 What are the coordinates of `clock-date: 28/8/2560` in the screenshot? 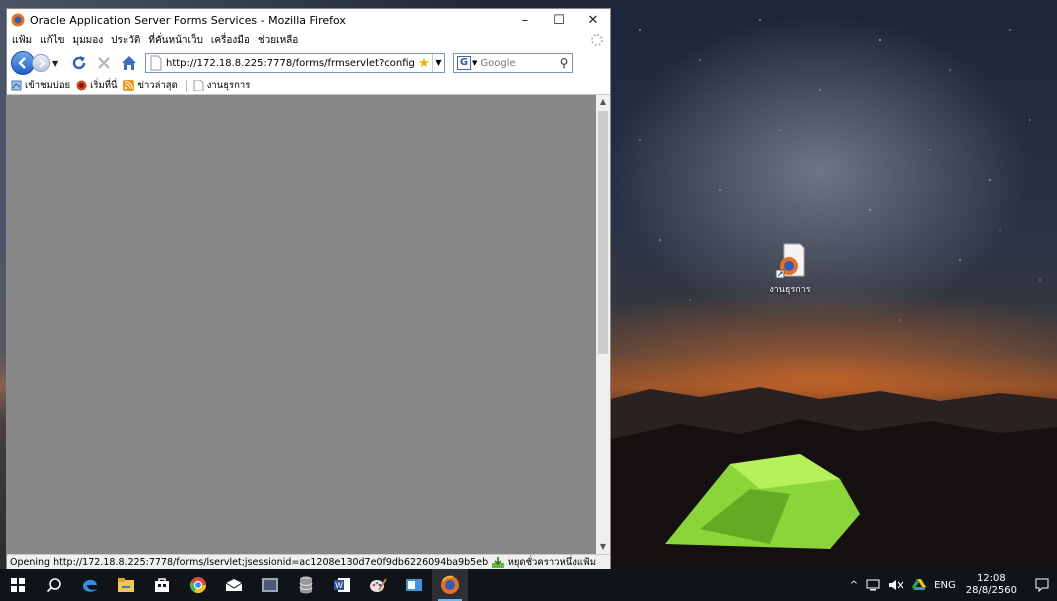 It's located at (991, 590).